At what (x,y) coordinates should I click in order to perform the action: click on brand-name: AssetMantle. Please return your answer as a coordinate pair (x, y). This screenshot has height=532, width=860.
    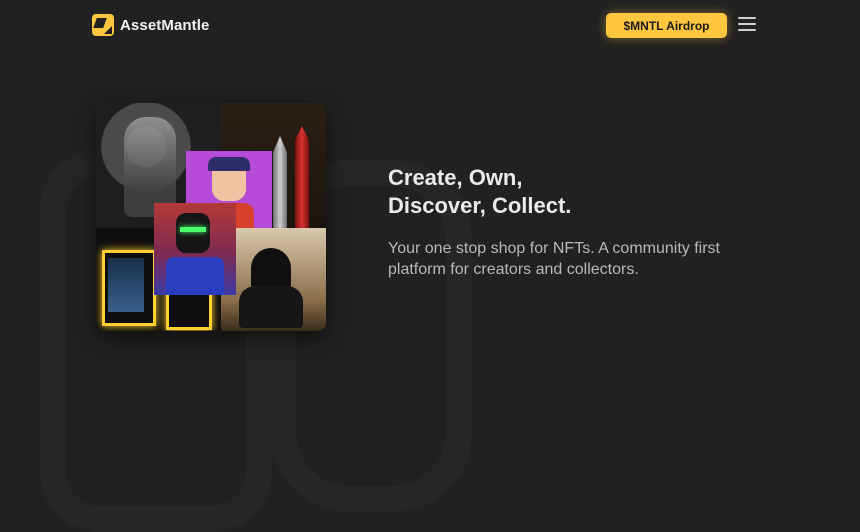
    Looking at the image, I should click on (165, 25).